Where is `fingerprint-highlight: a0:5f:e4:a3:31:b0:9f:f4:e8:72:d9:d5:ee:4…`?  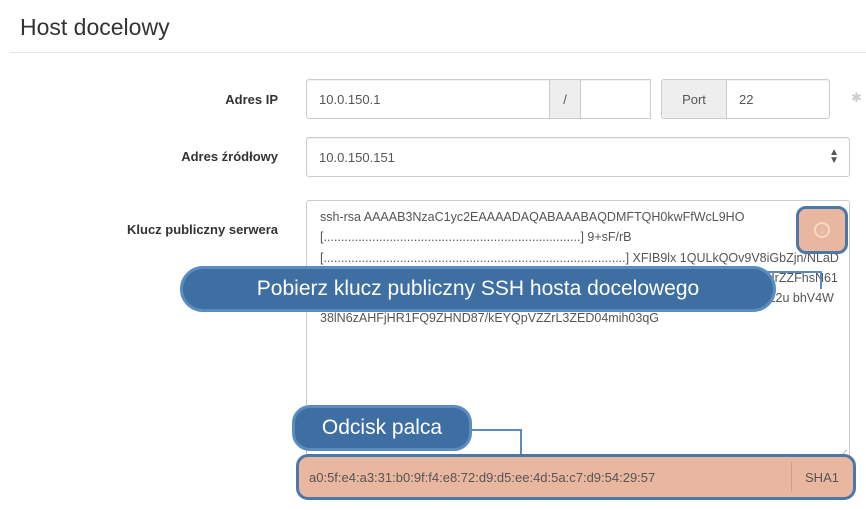
fingerprint-highlight: a0:5f:e4:a3:31:b0:9f:f4:e8:72:d9:d5:ee:4… is located at coordinates (576, 477).